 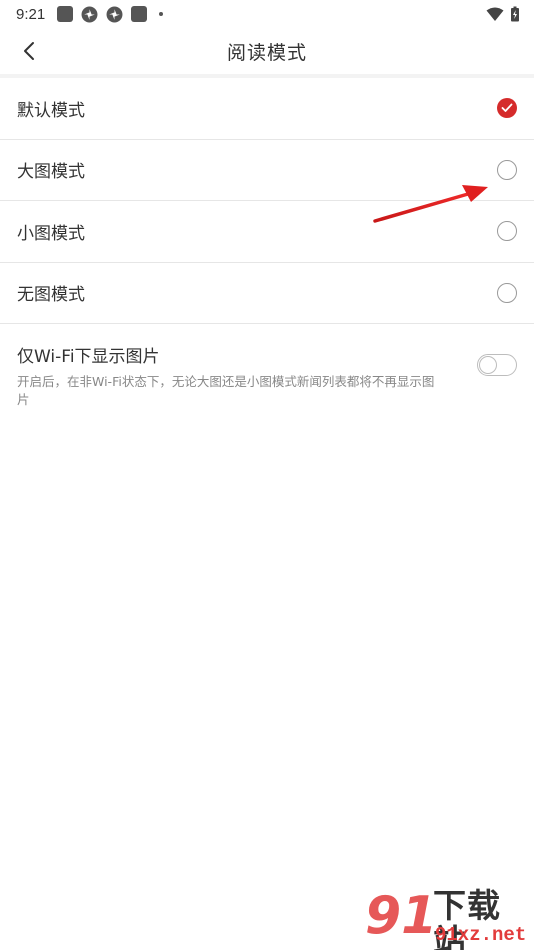 I want to click on page-title: 阅读模式, so click(x=266, y=52).